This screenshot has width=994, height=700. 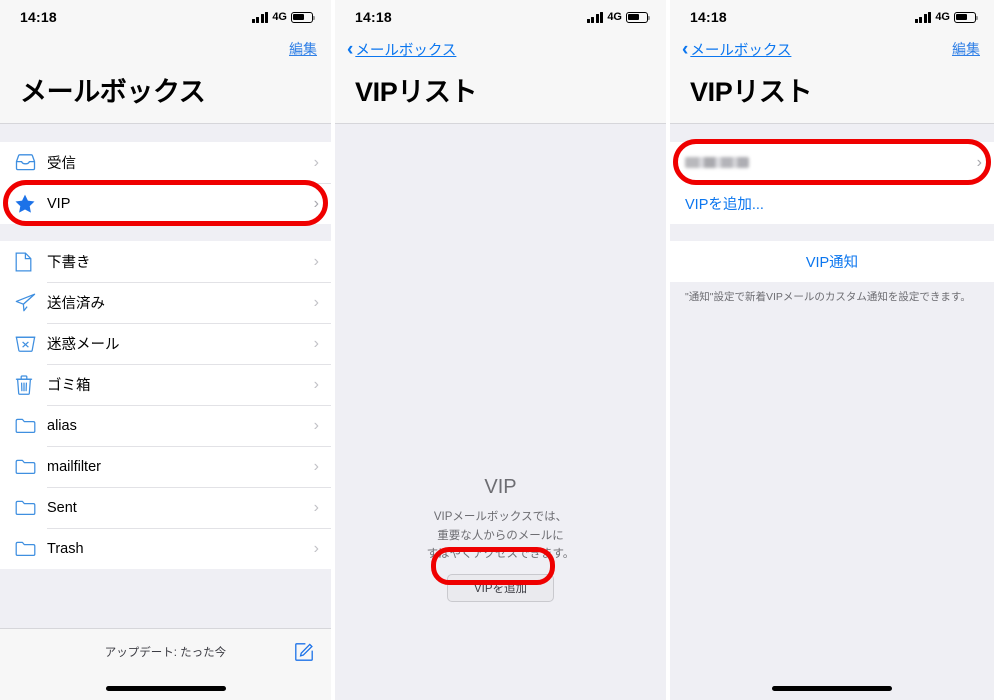 I want to click on empty-desc-line-2: 重要な人からのメールに, so click(x=500, y=535).